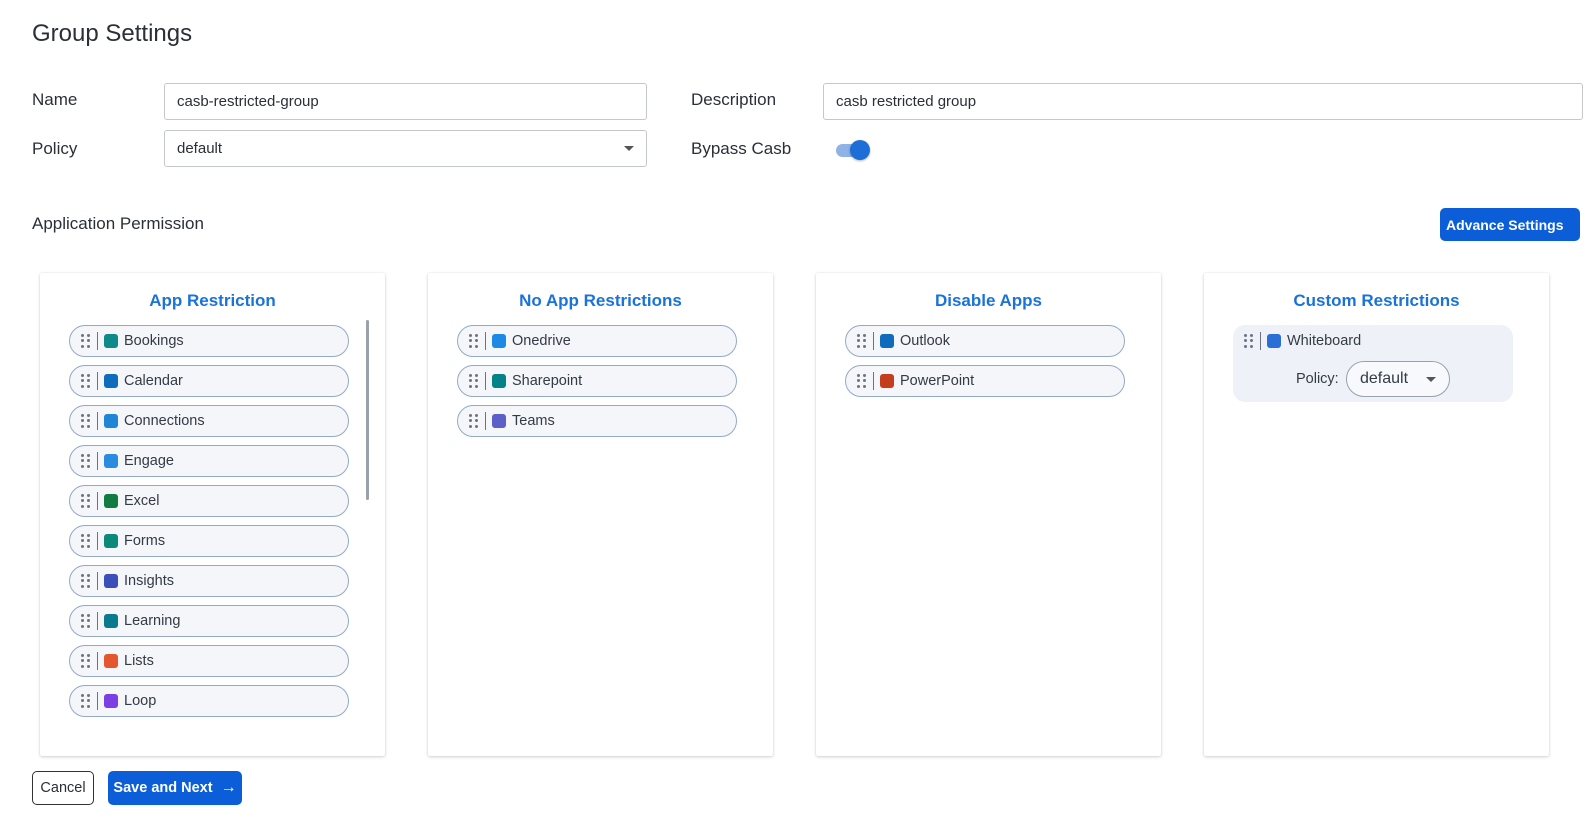  What do you see at coordinates (209, 461) in the screenshot?
I see `app-chip-engage: Engage` at bounding box center [209, 461].